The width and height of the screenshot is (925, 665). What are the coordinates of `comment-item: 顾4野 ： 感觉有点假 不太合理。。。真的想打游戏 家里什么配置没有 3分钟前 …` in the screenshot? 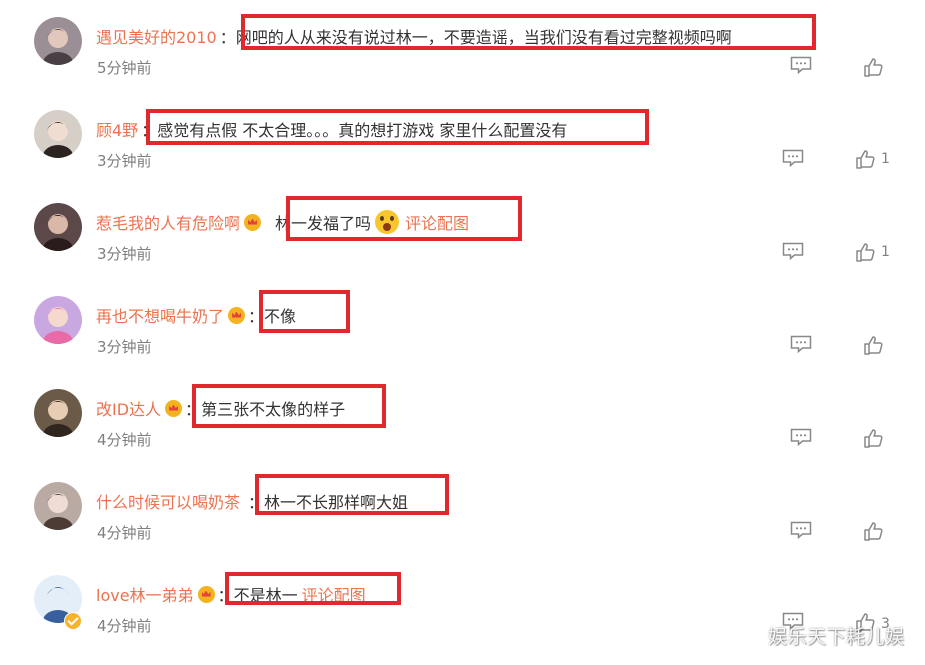 It's located at (462, 153).